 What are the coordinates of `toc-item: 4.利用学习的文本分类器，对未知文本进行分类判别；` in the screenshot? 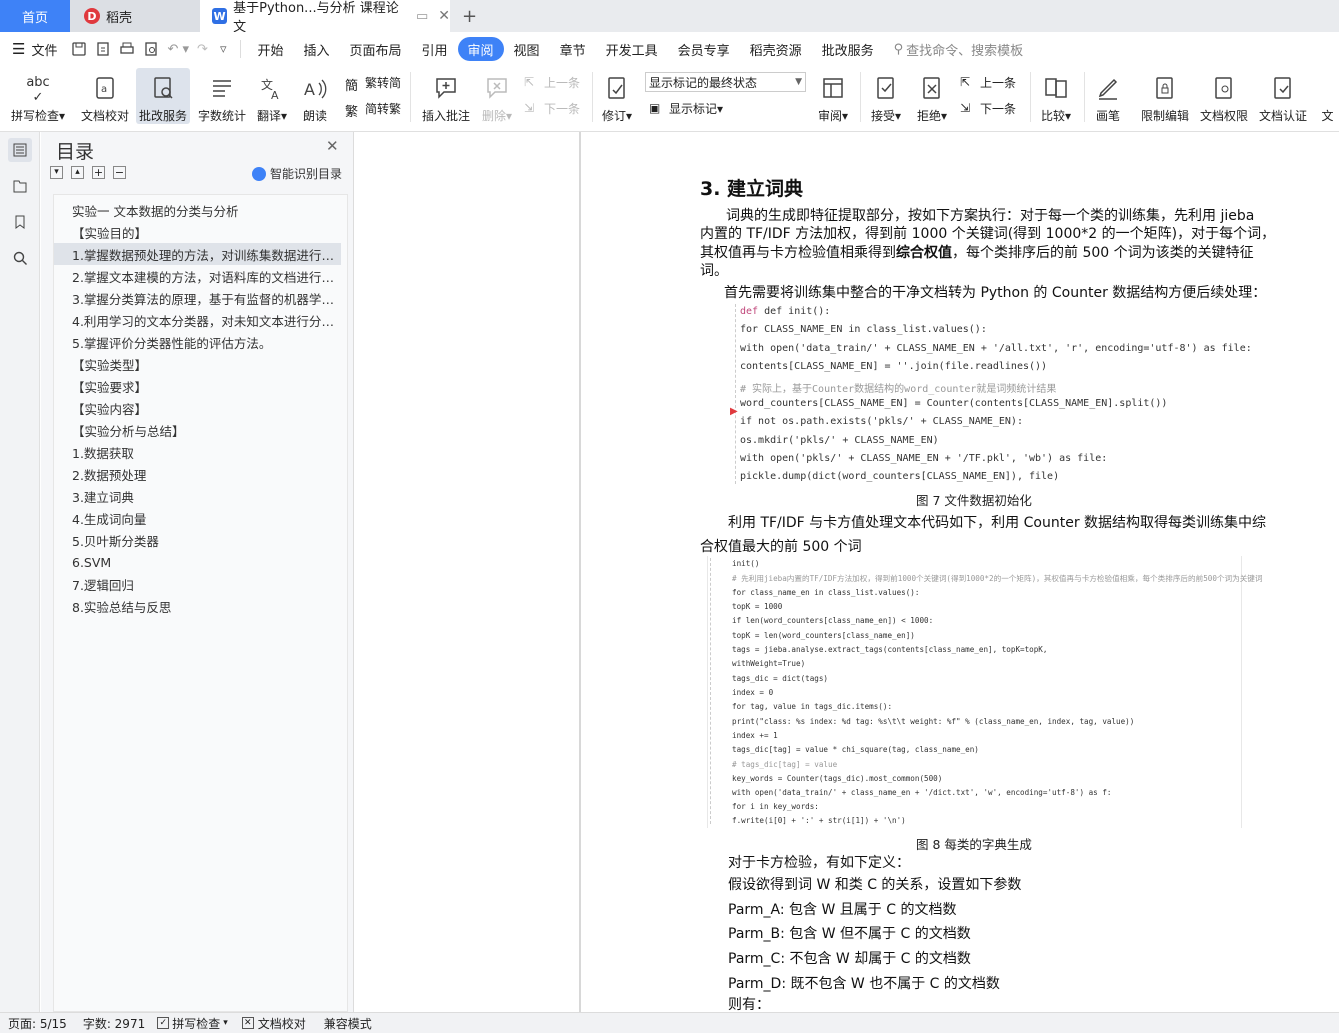 It's located at (197, 320).